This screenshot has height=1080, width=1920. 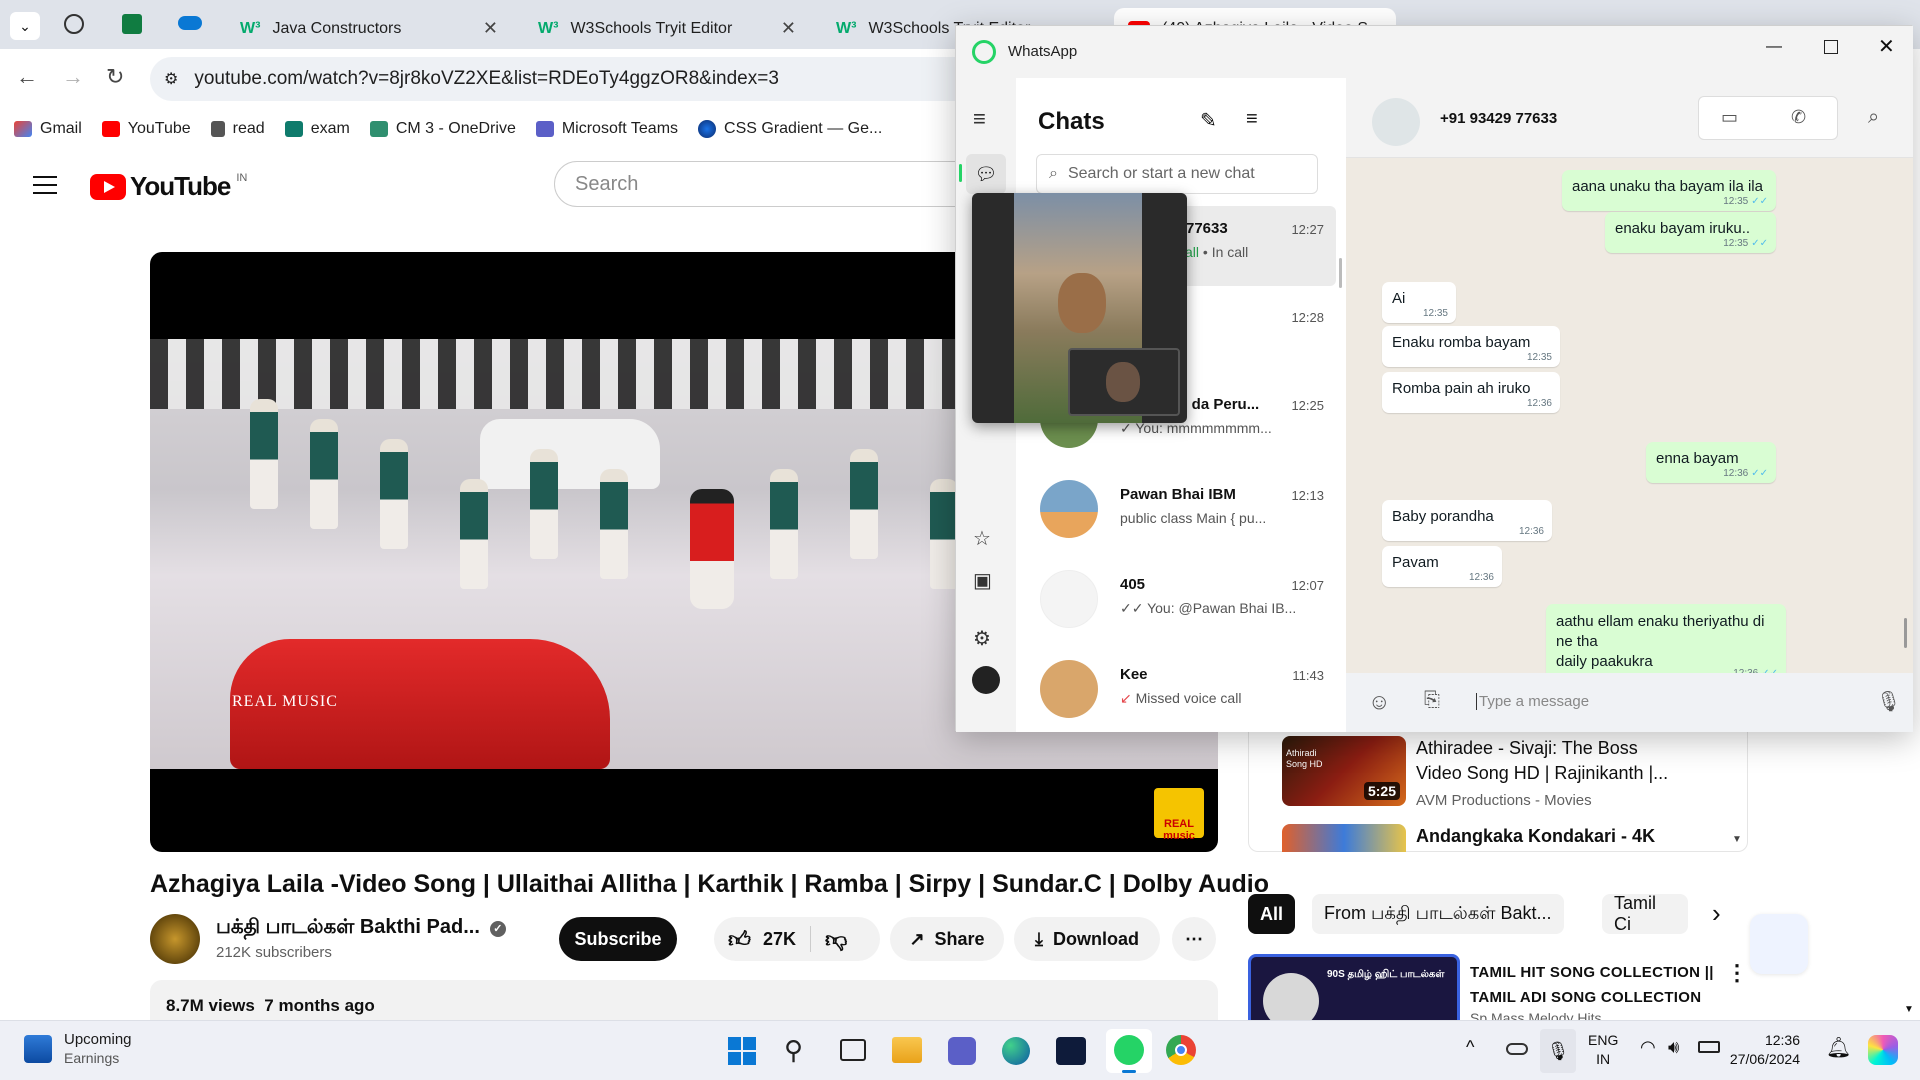 I want to click on chat-search-input: ⌕ Search or start a new chat, so click(x=1177, y=174).